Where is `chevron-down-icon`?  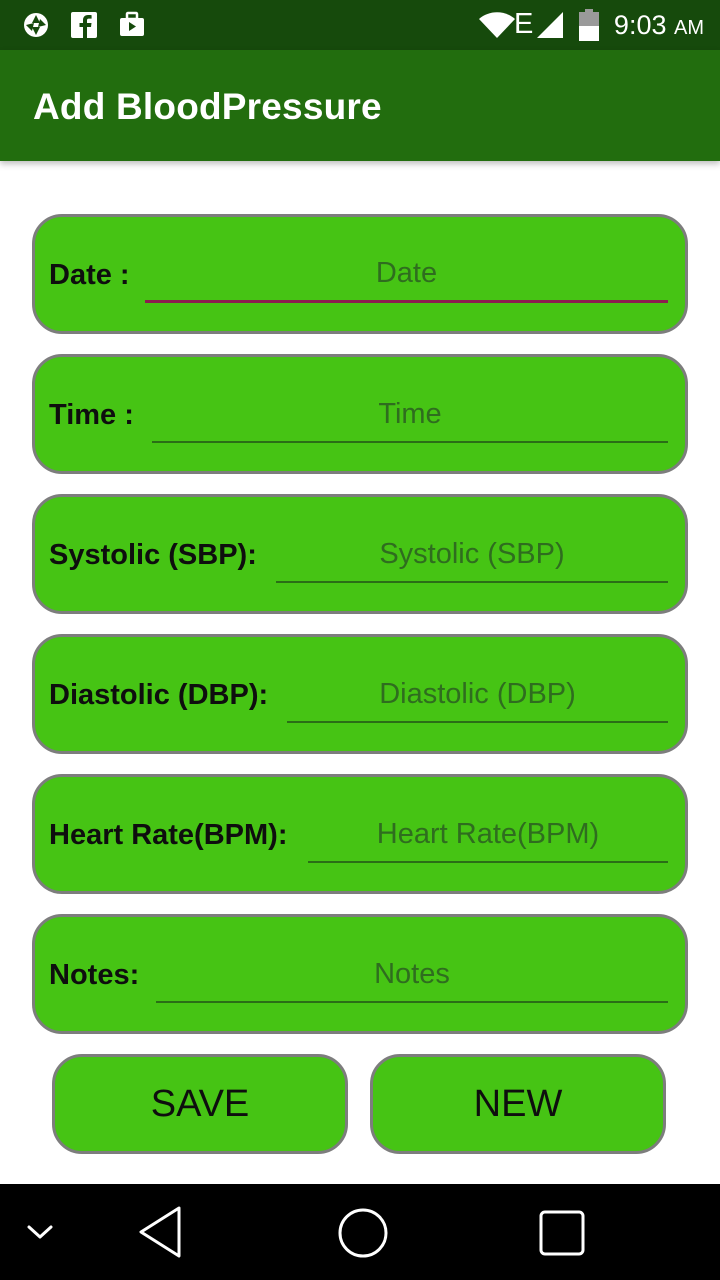 chevron-down-icon is located at coordinates (40, 1232).